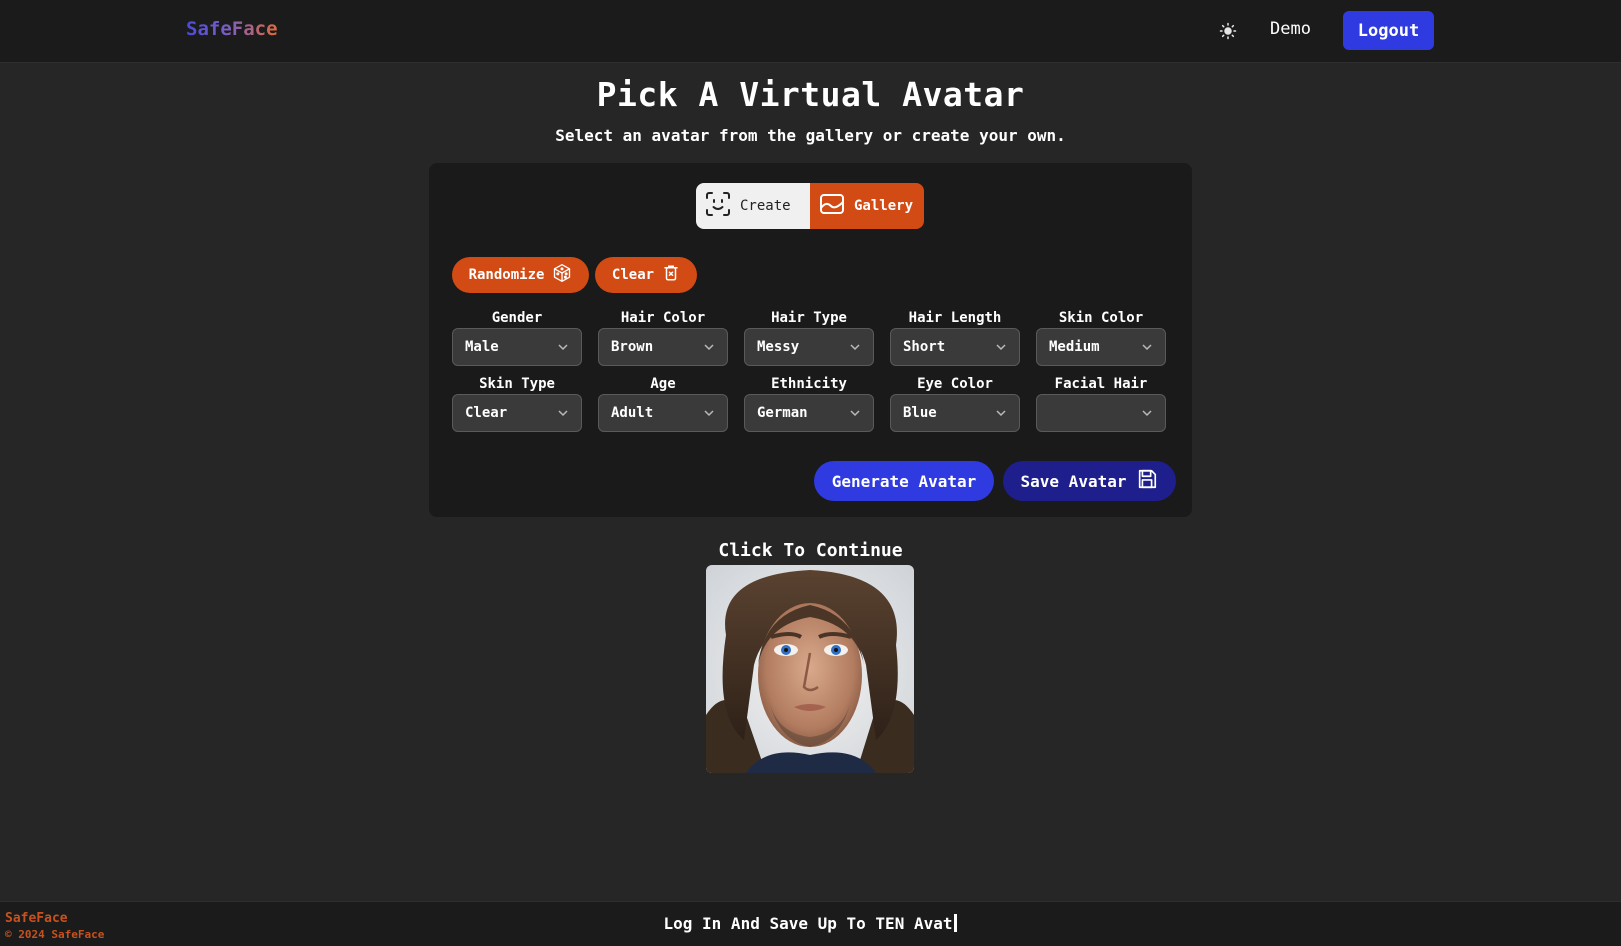  What do you see at coordinates (1101, 413) in the screenshot?
I see `facial-hair-select` at bounding box center [1101, 413].